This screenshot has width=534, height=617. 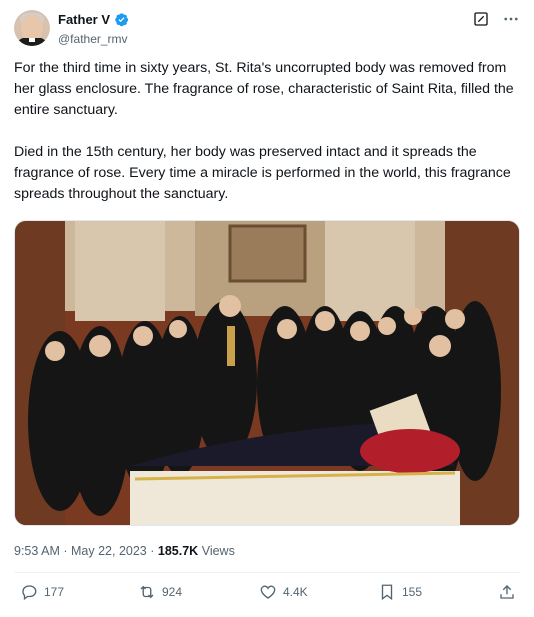 What do you see at coordinates (511, 19) in the screenshot?
I see `more-icon` at bounding box center [511, 19].